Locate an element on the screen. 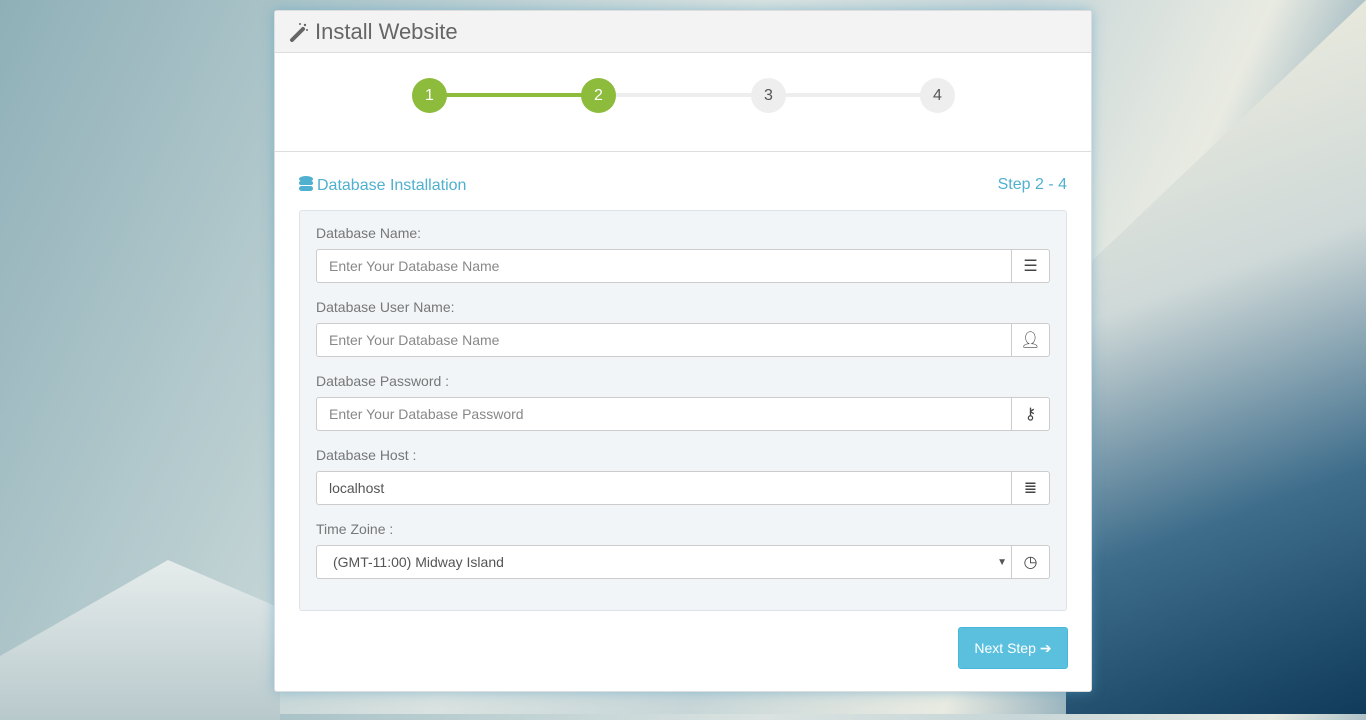 The image size is (1366, 720). database-user-input is located at coordinates (664, 340).